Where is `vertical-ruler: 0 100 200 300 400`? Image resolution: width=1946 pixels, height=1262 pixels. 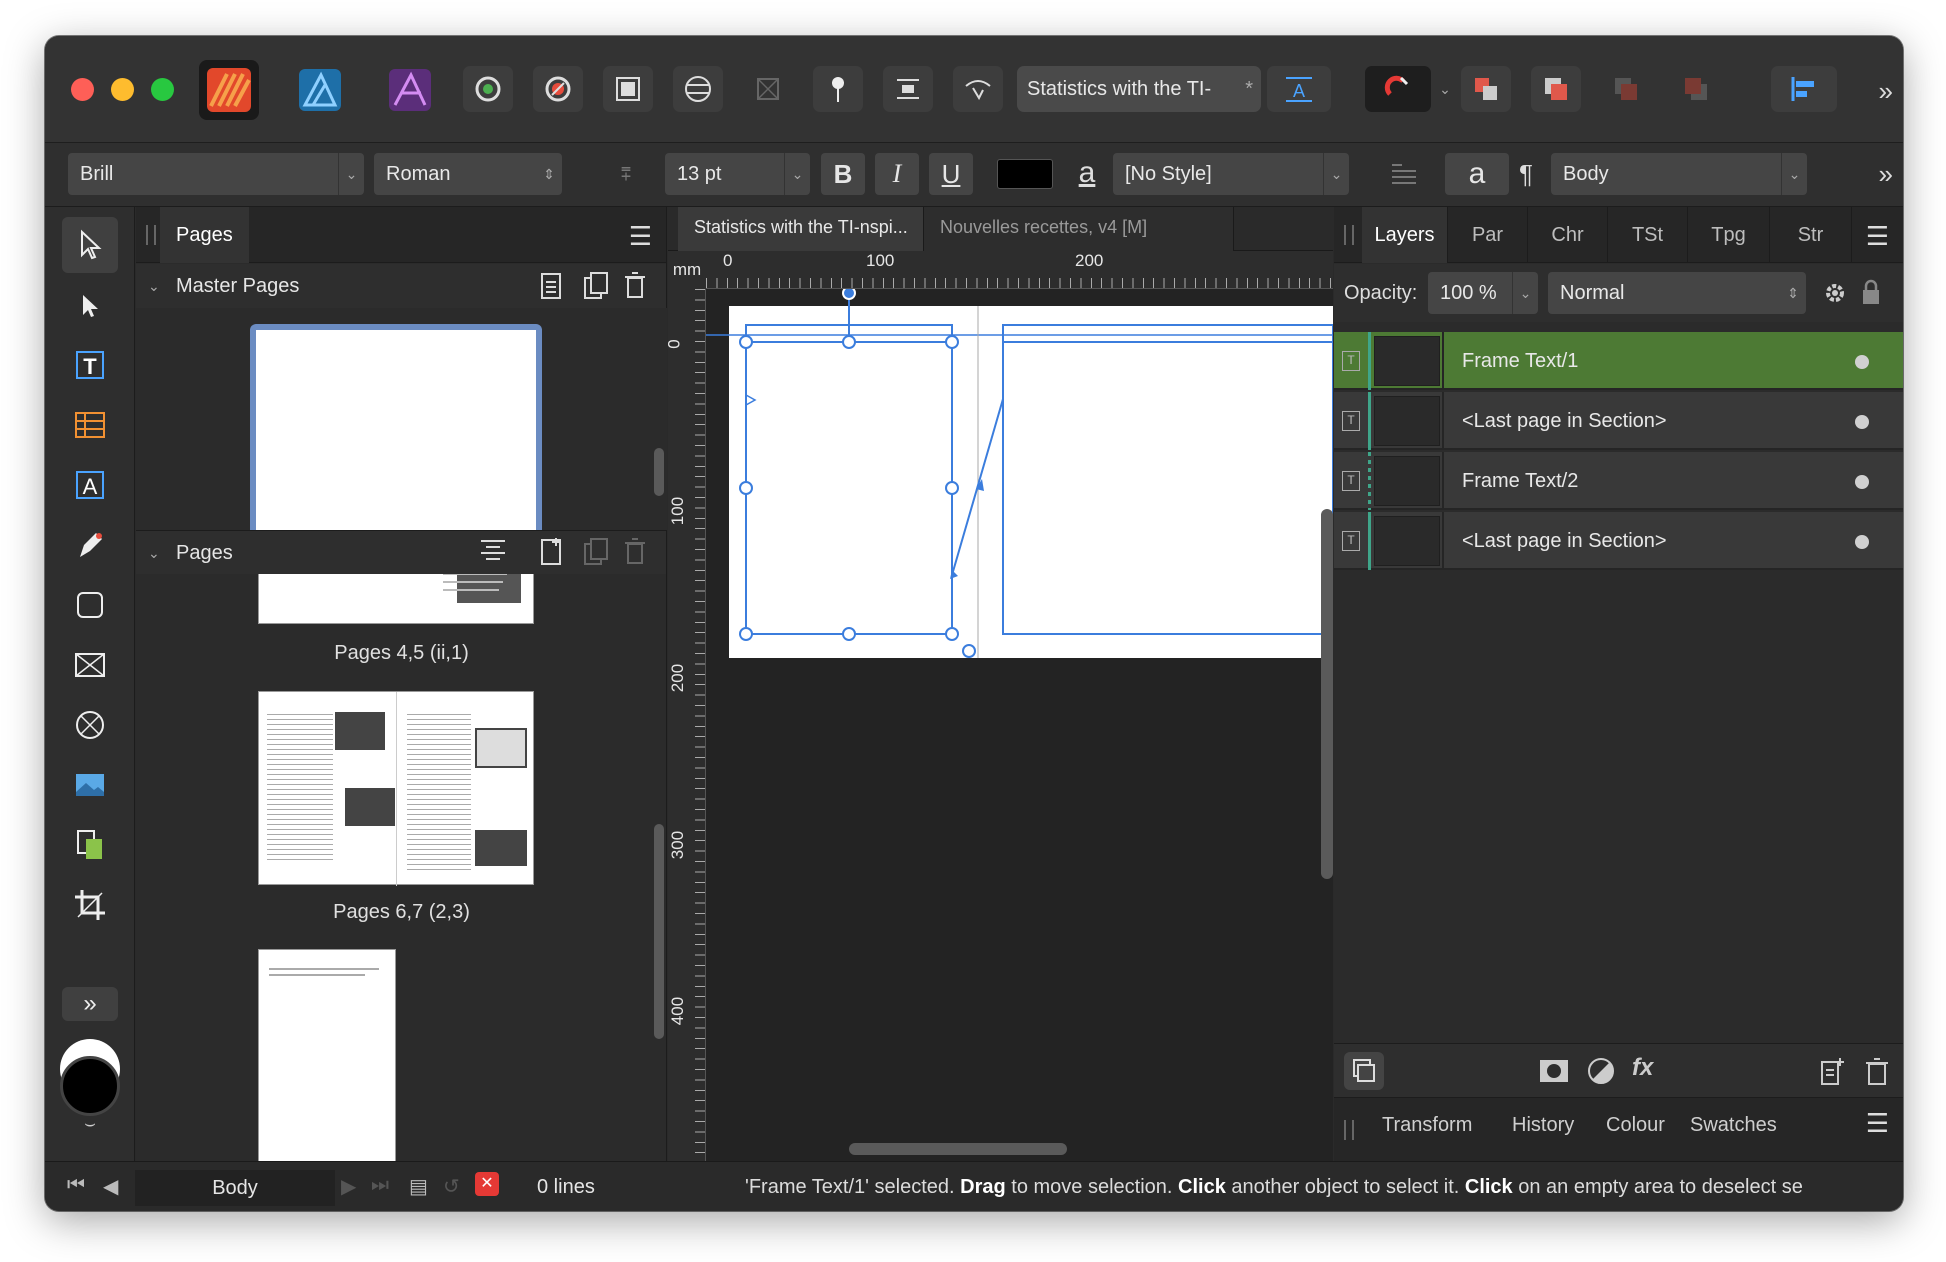 vertical-ruler: 0 100 200 300 400 is located at coordinates (685, 725).